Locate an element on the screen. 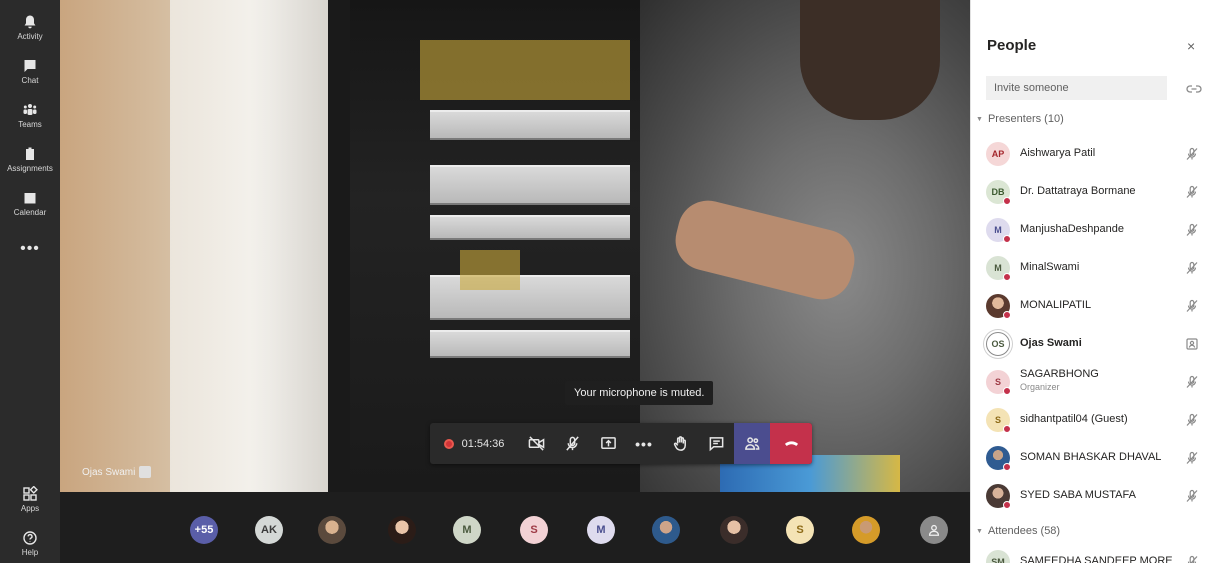  apps-icon is located at coordinates (30, 493).